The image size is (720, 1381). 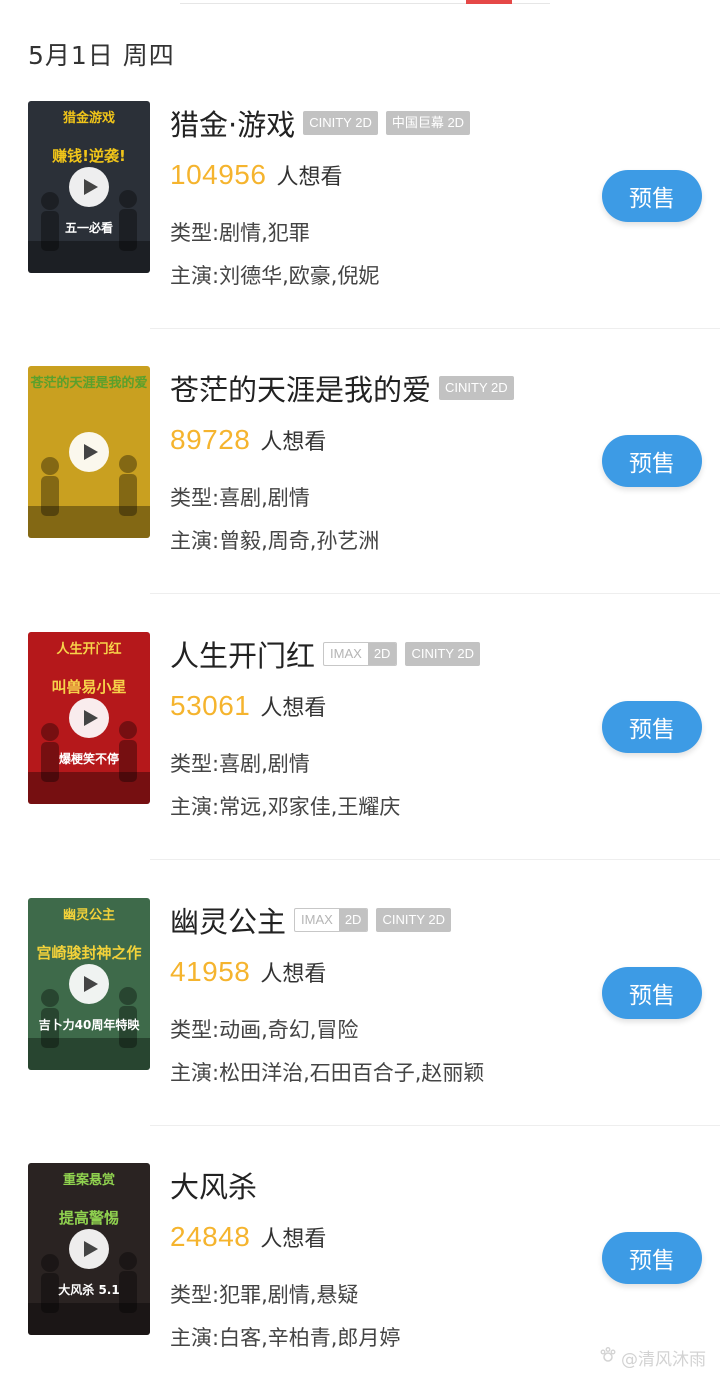 I want to click on poster-tagline-art: 提高警惕, so click(x=88, y=1218).